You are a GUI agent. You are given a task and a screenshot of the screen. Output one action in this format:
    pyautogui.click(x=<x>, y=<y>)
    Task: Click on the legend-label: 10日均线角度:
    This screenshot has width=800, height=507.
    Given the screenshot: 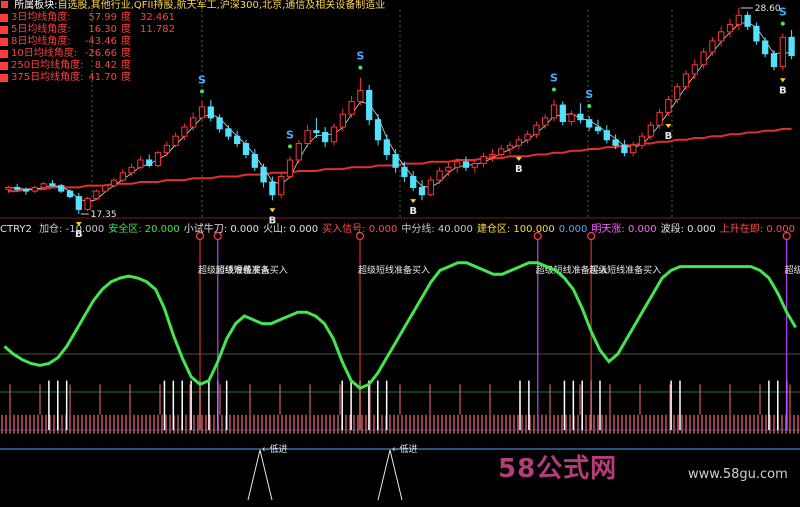 What is the action you would take?
    pyautogui.click(x=44, y=53)
    